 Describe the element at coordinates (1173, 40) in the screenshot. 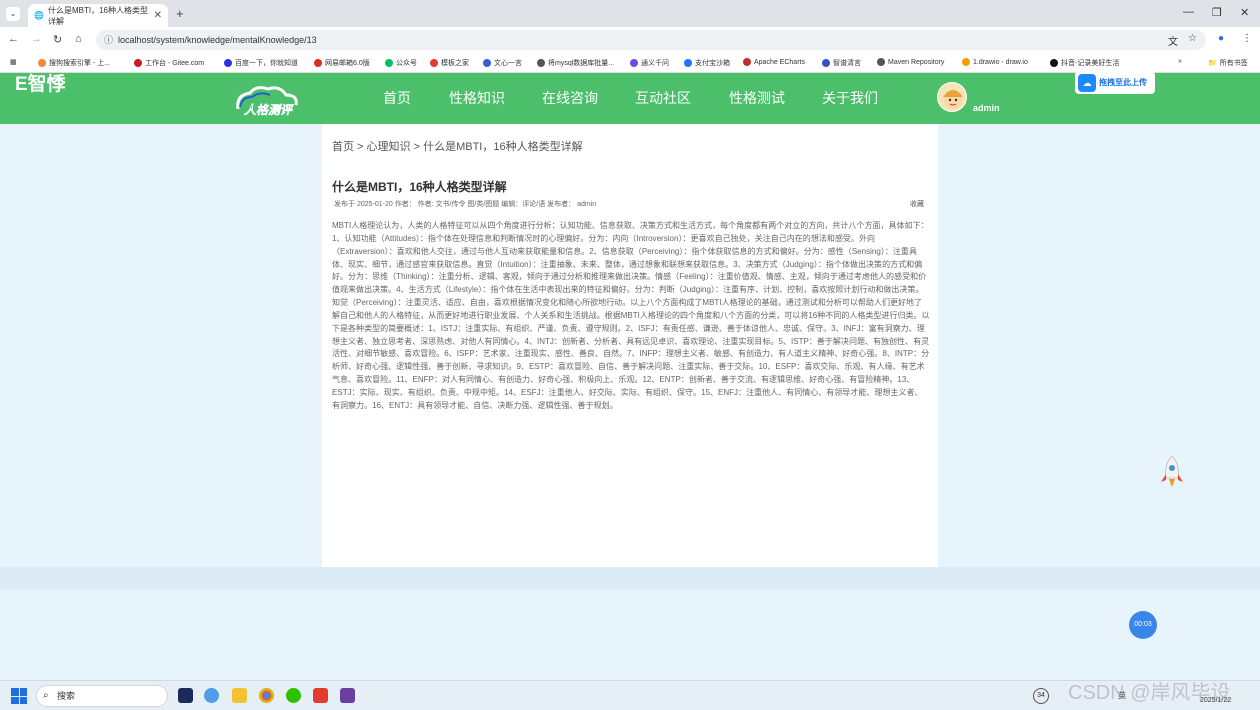

I see `translate-icon: 文` at that location.